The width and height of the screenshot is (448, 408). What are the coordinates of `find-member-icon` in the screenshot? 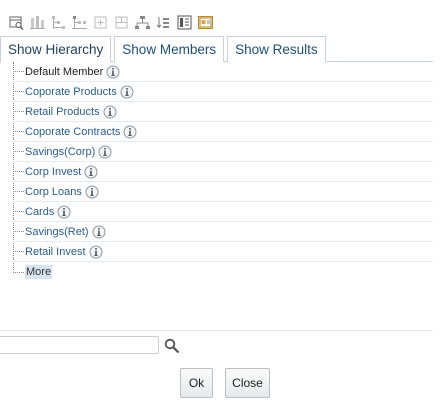 It's located at (16, 22).